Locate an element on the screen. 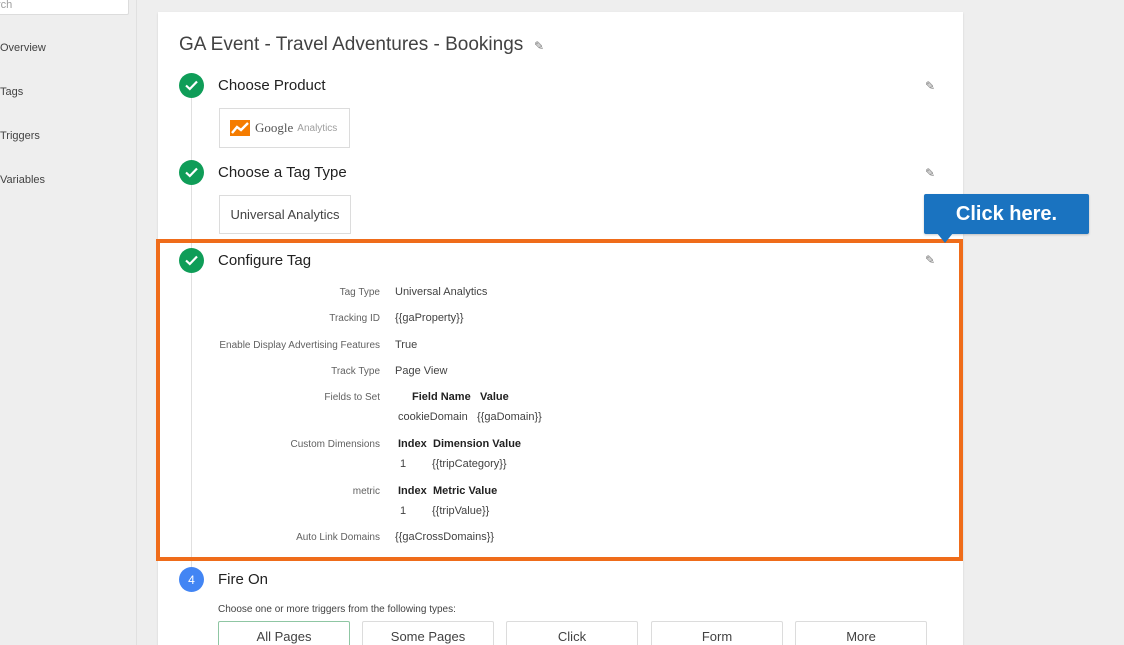 The image size is (1124, 645). edit-title-icon: ✎ is located at coordinates (539, 46).